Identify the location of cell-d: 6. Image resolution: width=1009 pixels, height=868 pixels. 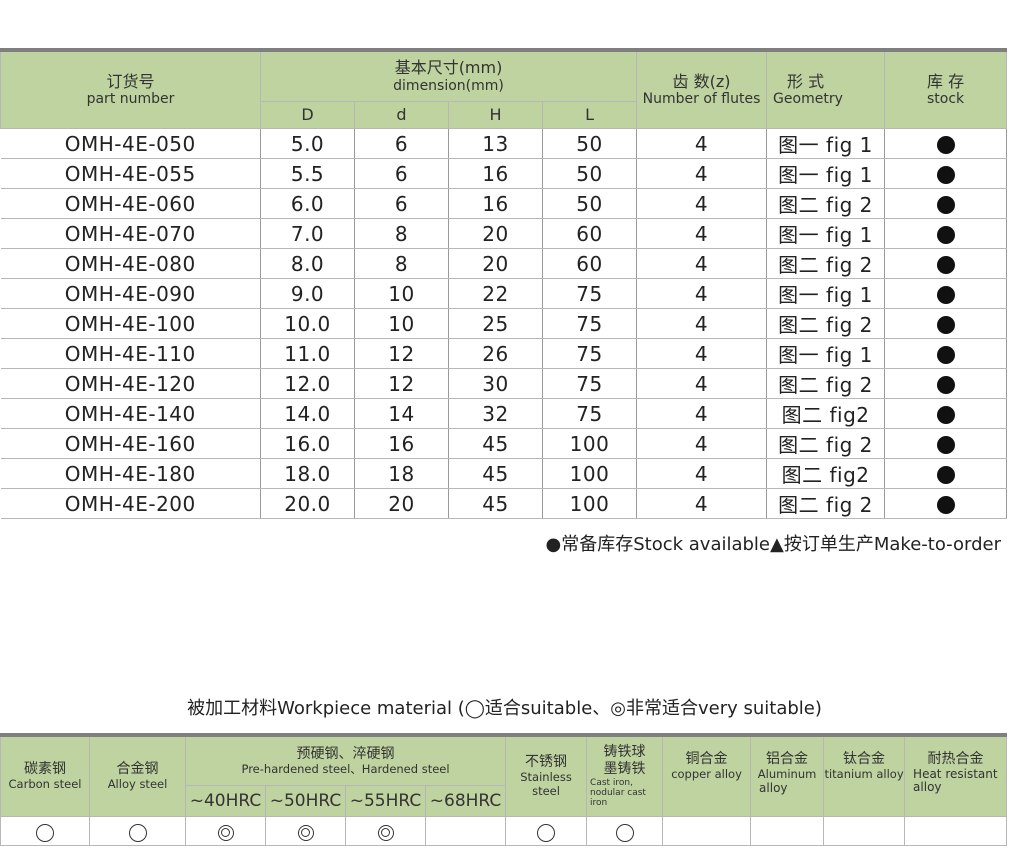
(401, 203).